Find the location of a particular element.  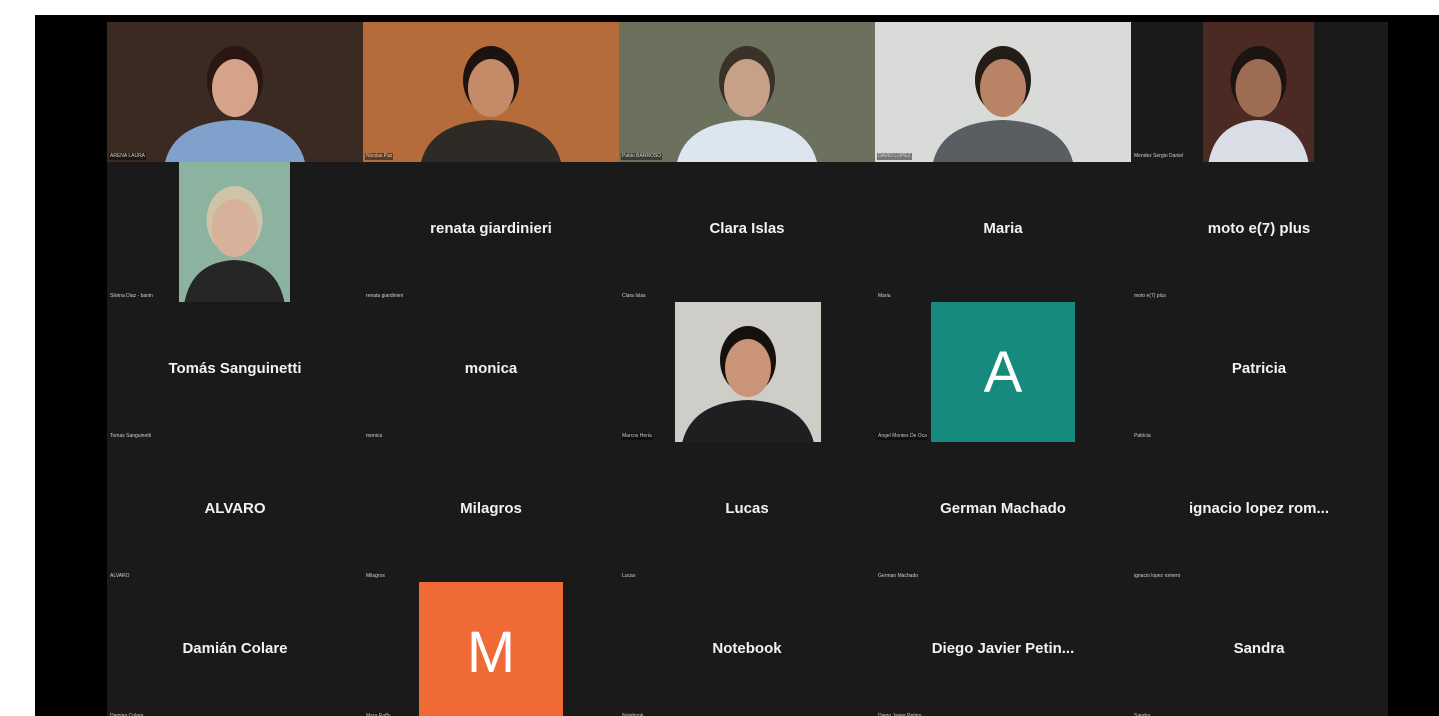

participant-name-label: Clara Islas is located at coordinates (634, 296).